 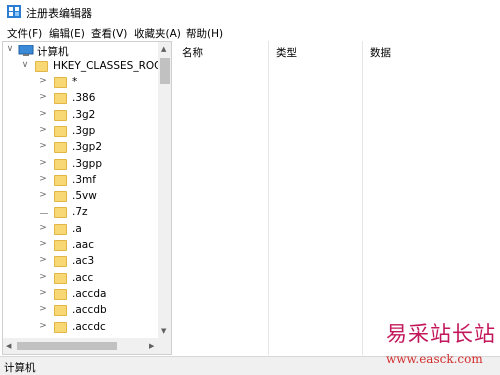 What do you see at coordinates (286, 52) in the screenshot?
I see `column-header-type: 类型` at bounding box center [286, 52].